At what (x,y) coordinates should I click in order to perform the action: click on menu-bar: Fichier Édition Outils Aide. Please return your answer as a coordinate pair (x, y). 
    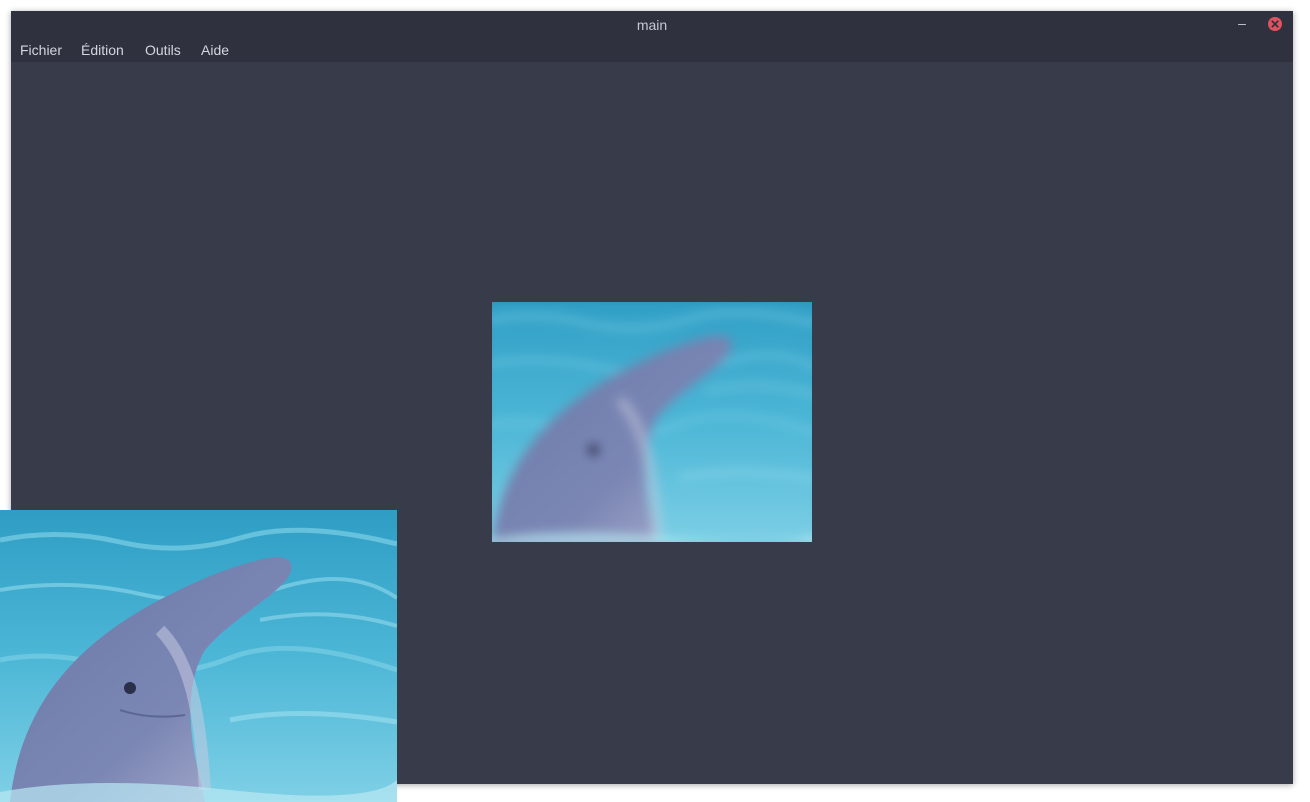
    Looking at the image, I should click on (652, 50).